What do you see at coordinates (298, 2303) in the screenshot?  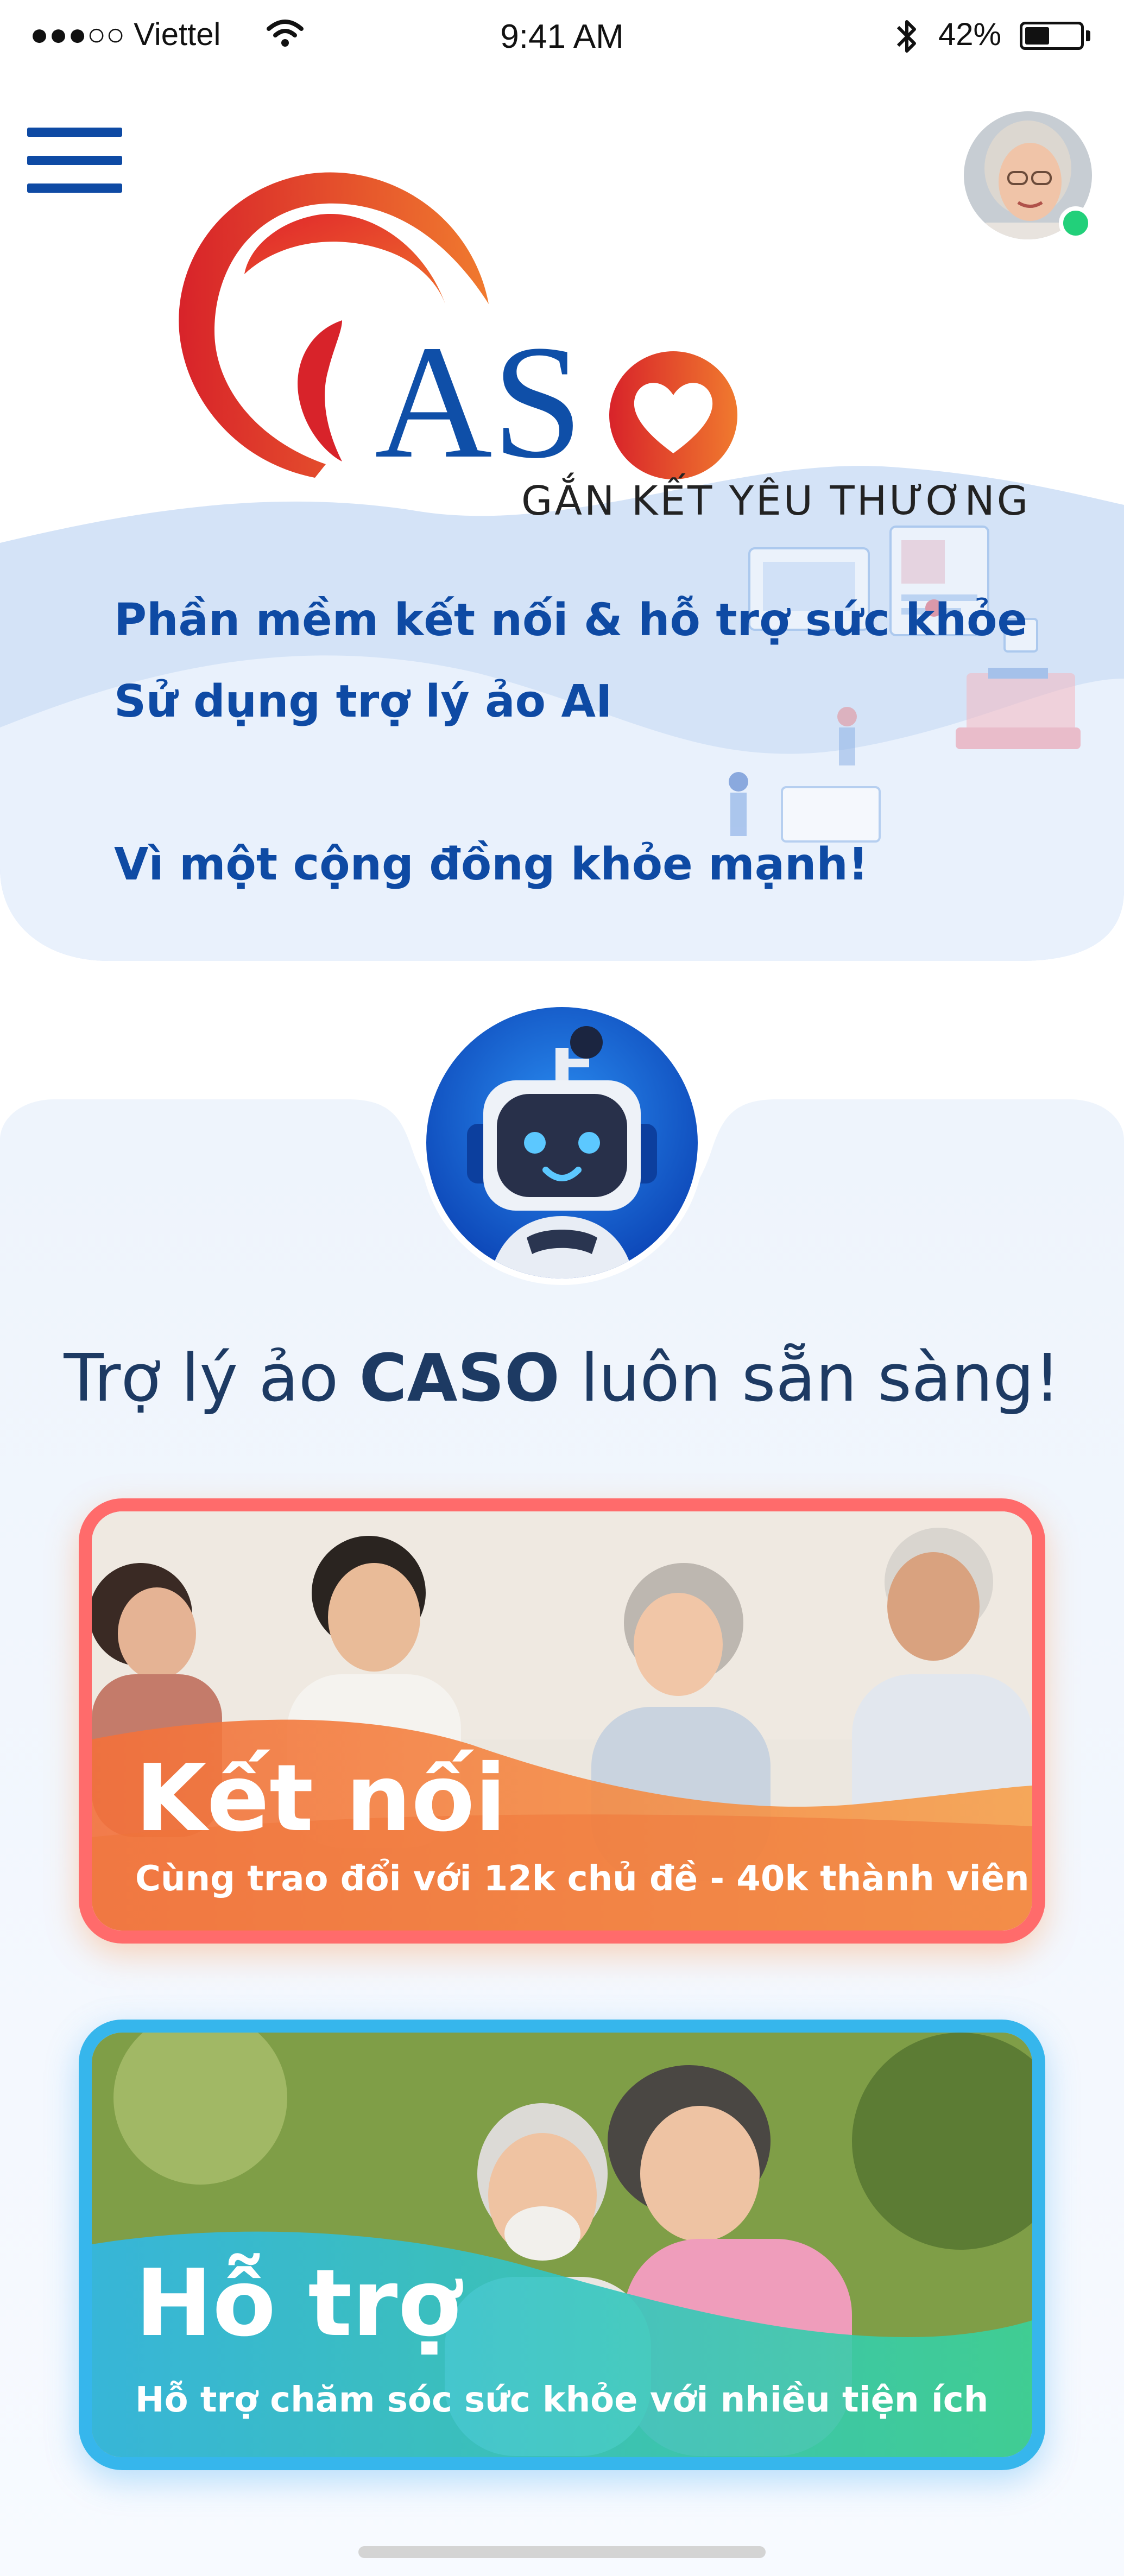 I see `support-card-title: Hỗ trợ` at bounding box center [298, 2303].